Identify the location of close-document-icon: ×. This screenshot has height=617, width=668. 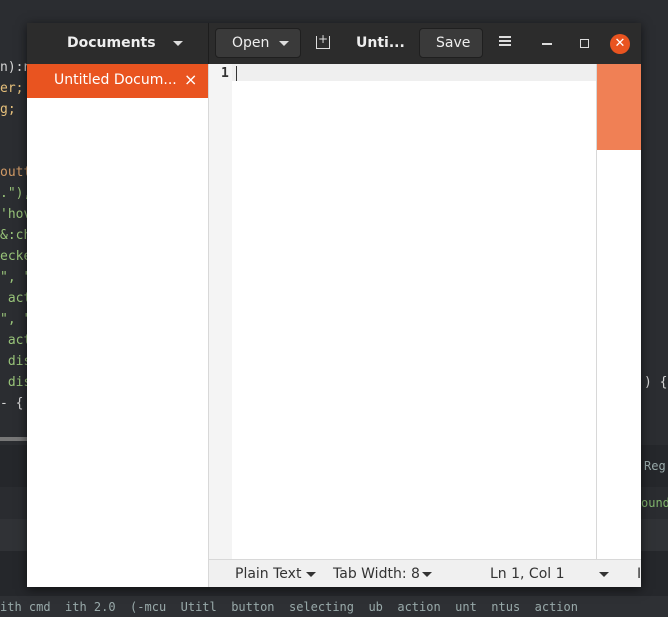
(190, 79).